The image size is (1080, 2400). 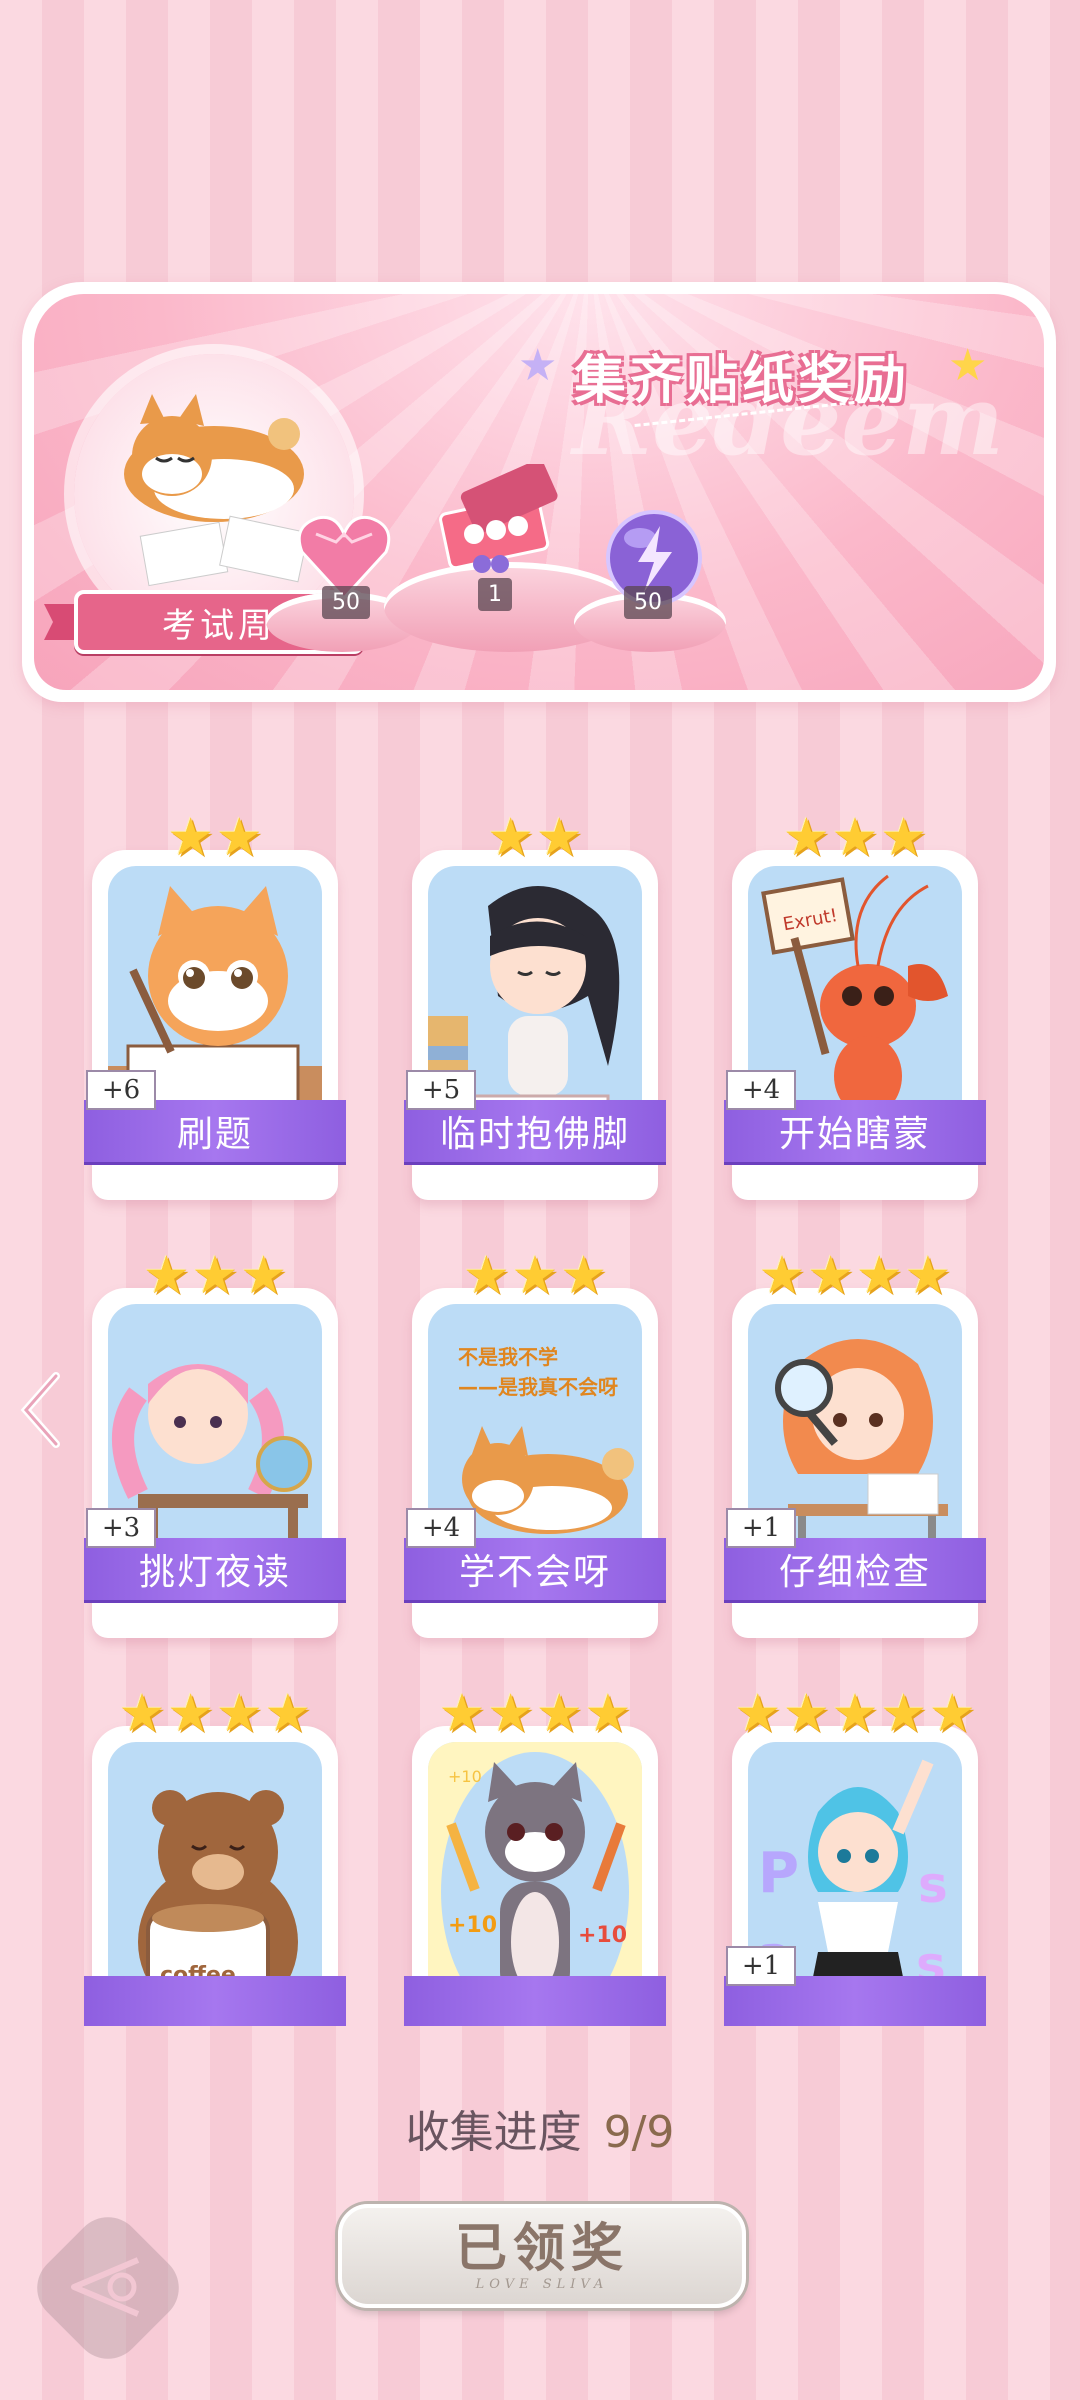 I want to click on sticker-card: Exrut! ★ ★ ★ 开始瞎蒙 +4, so click(x=855, y=1008).